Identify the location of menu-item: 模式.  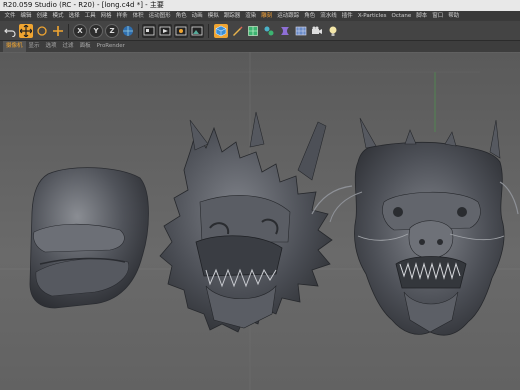
(58, 16).